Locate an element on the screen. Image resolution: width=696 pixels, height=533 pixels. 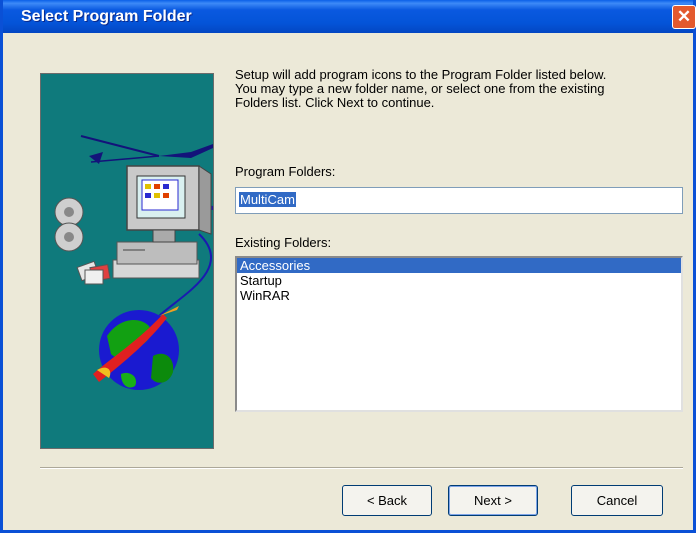
next-button: Next > is located at coordinates (493, 500).